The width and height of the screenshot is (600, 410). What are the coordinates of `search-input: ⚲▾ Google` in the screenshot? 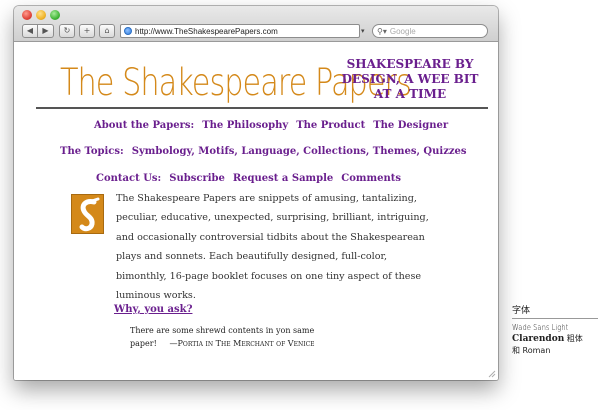 It's located at (430, 31).